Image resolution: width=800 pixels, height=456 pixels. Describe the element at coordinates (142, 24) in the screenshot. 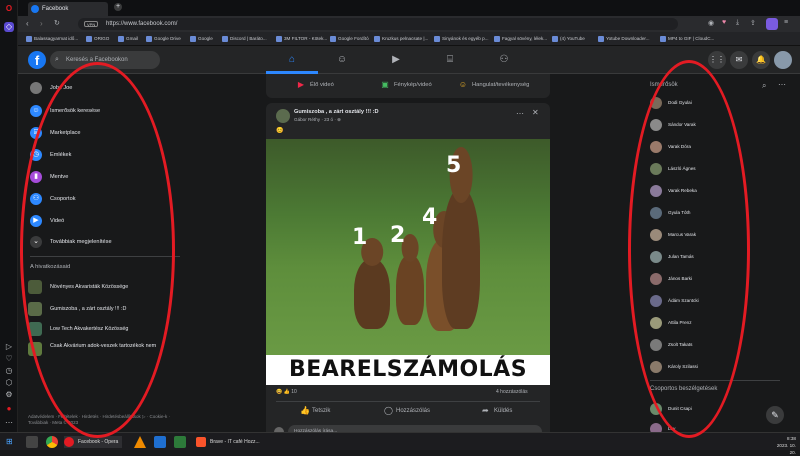

I see `url-text: https://www.facebook.com/` at that location.